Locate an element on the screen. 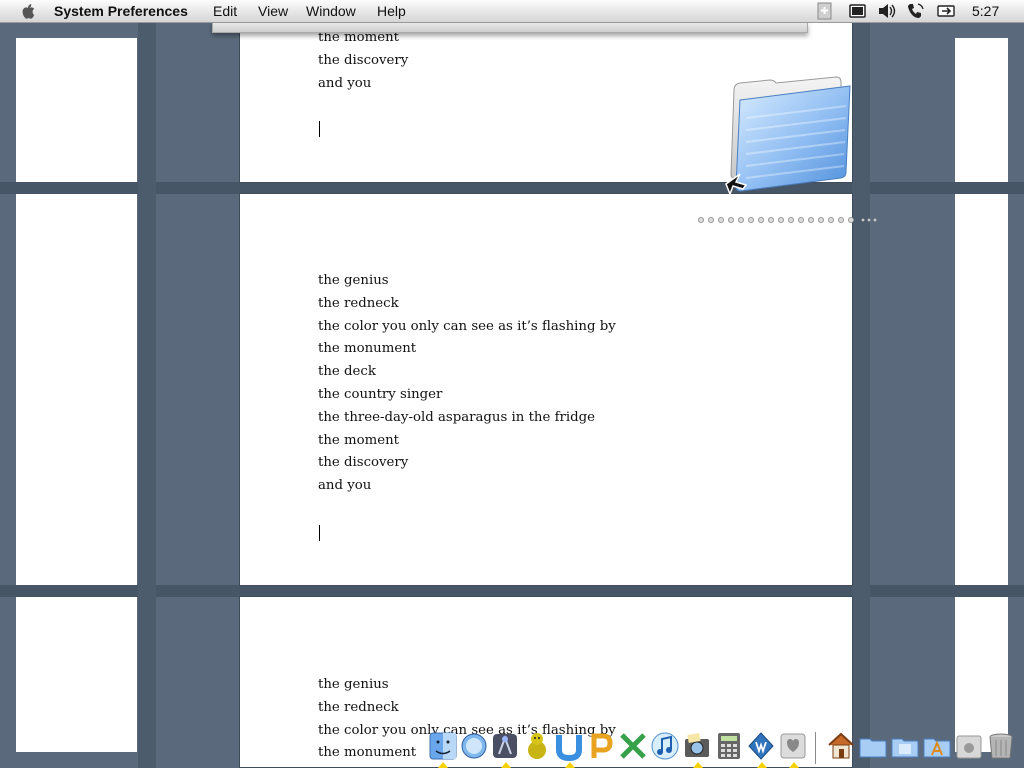 Image resolution: width=1024 pixels, height=768 pixels. dock is located at coordinates (726, 748).